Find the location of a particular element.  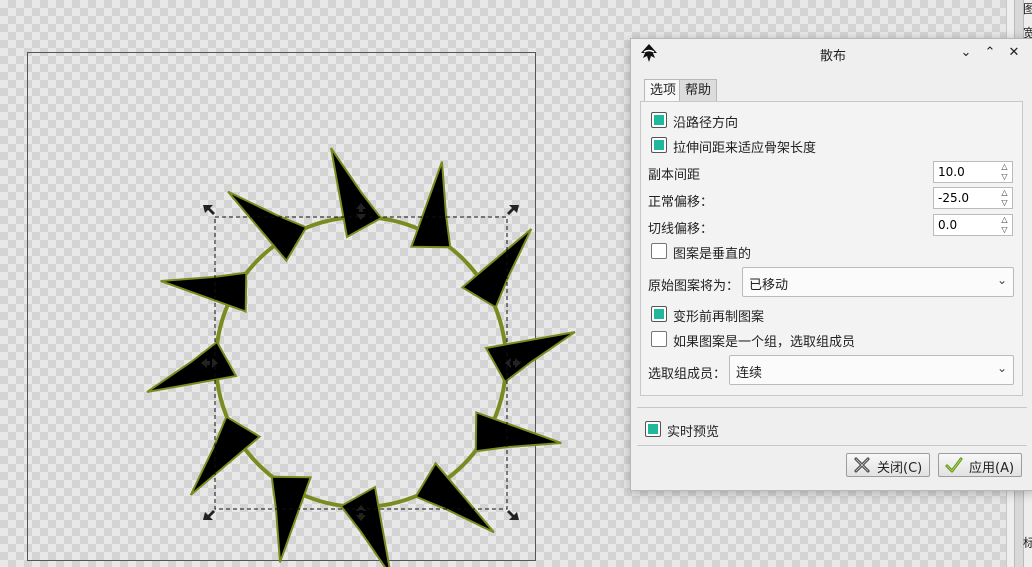

handle-bottom-right is located at coordinates (513, 515).